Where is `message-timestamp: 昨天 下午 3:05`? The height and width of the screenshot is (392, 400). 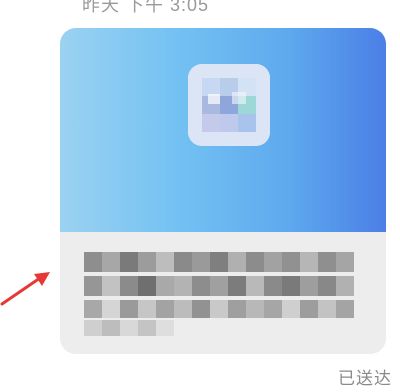
message-timestamp: 昨天 下午 3:05 is located at coordinates (146, 7).